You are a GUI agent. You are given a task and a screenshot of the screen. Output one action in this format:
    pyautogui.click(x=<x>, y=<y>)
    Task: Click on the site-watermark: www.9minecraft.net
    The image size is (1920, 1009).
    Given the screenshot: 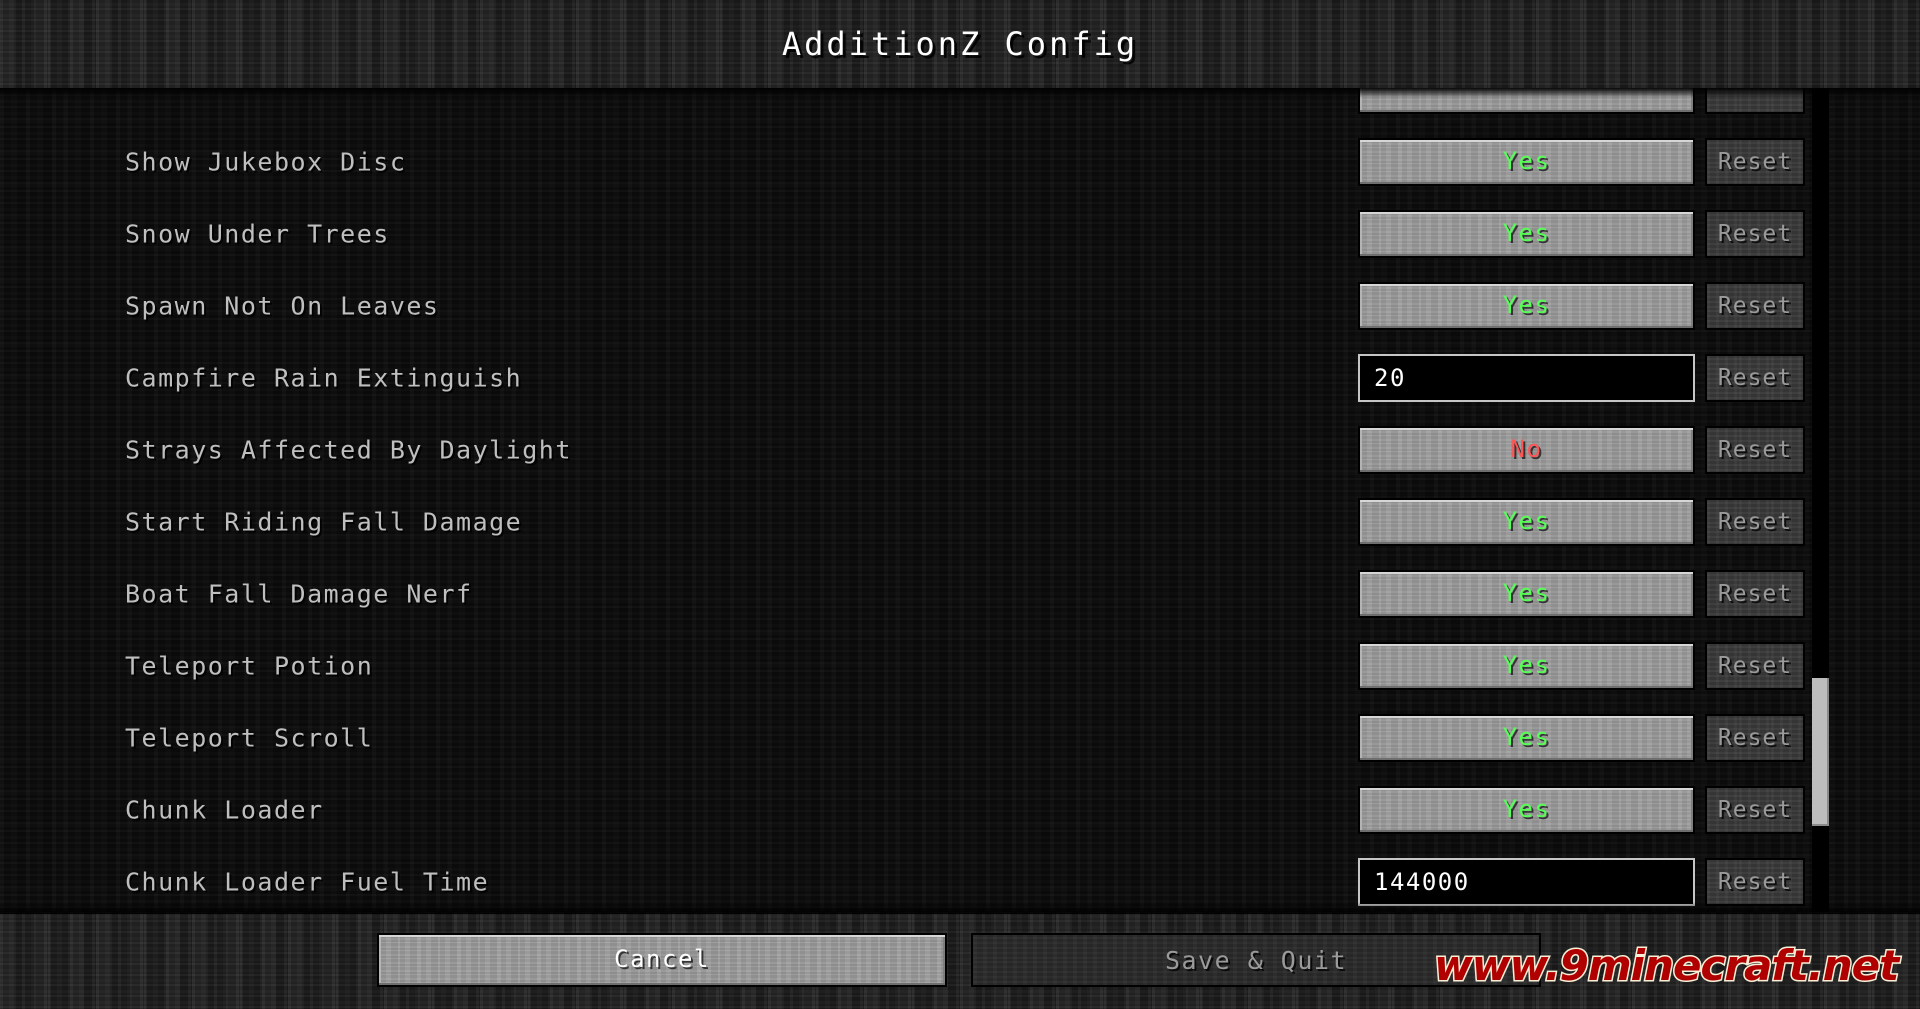 What is the action you would take?
    pyautogui.click(x=1666, y=966)
    